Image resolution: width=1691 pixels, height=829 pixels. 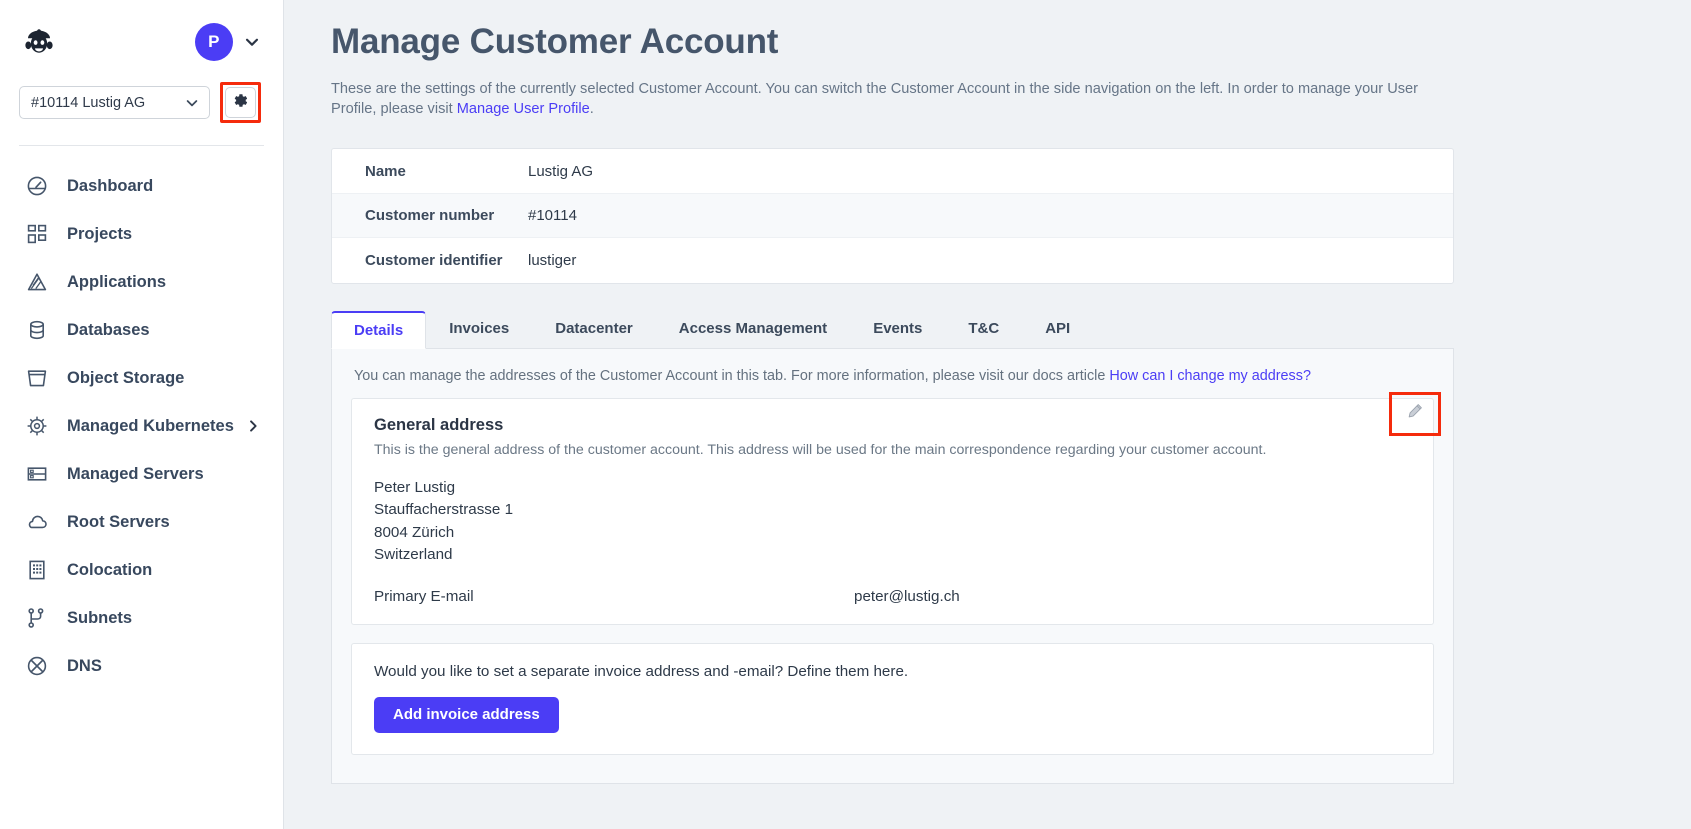 I want to click on table-row: Customer number #10114, so click(x=892, y=216).